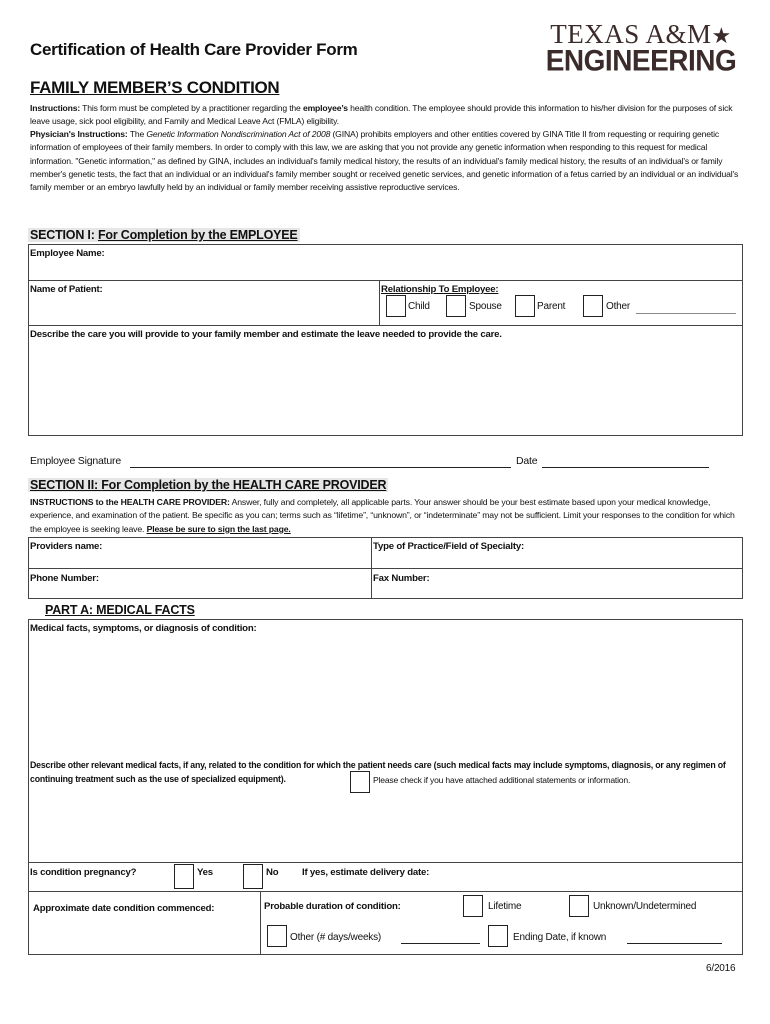  Describe the element at coordinates (366, 872) in the screenshot. I see `delivery-date-label: If yes, estimate delivery date:` at that location.